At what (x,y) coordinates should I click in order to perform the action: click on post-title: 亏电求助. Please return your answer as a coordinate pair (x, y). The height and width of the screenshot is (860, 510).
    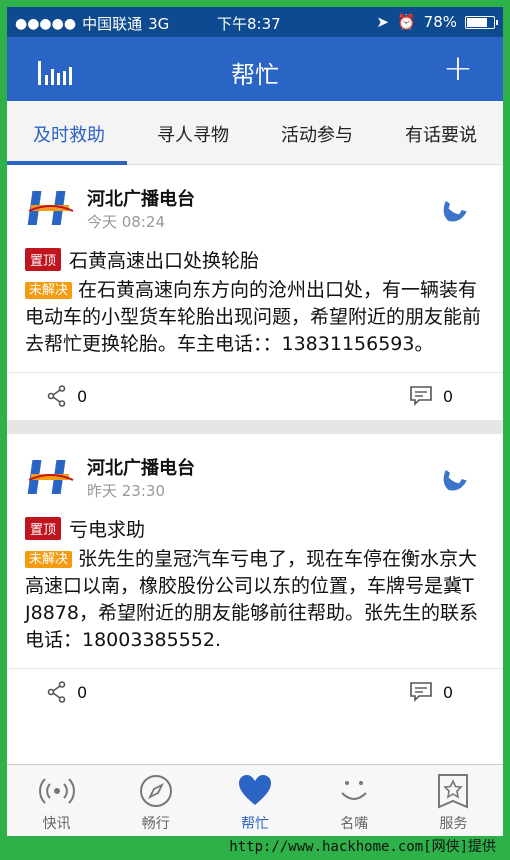
    Looking at the image, I should click on (107, 529).